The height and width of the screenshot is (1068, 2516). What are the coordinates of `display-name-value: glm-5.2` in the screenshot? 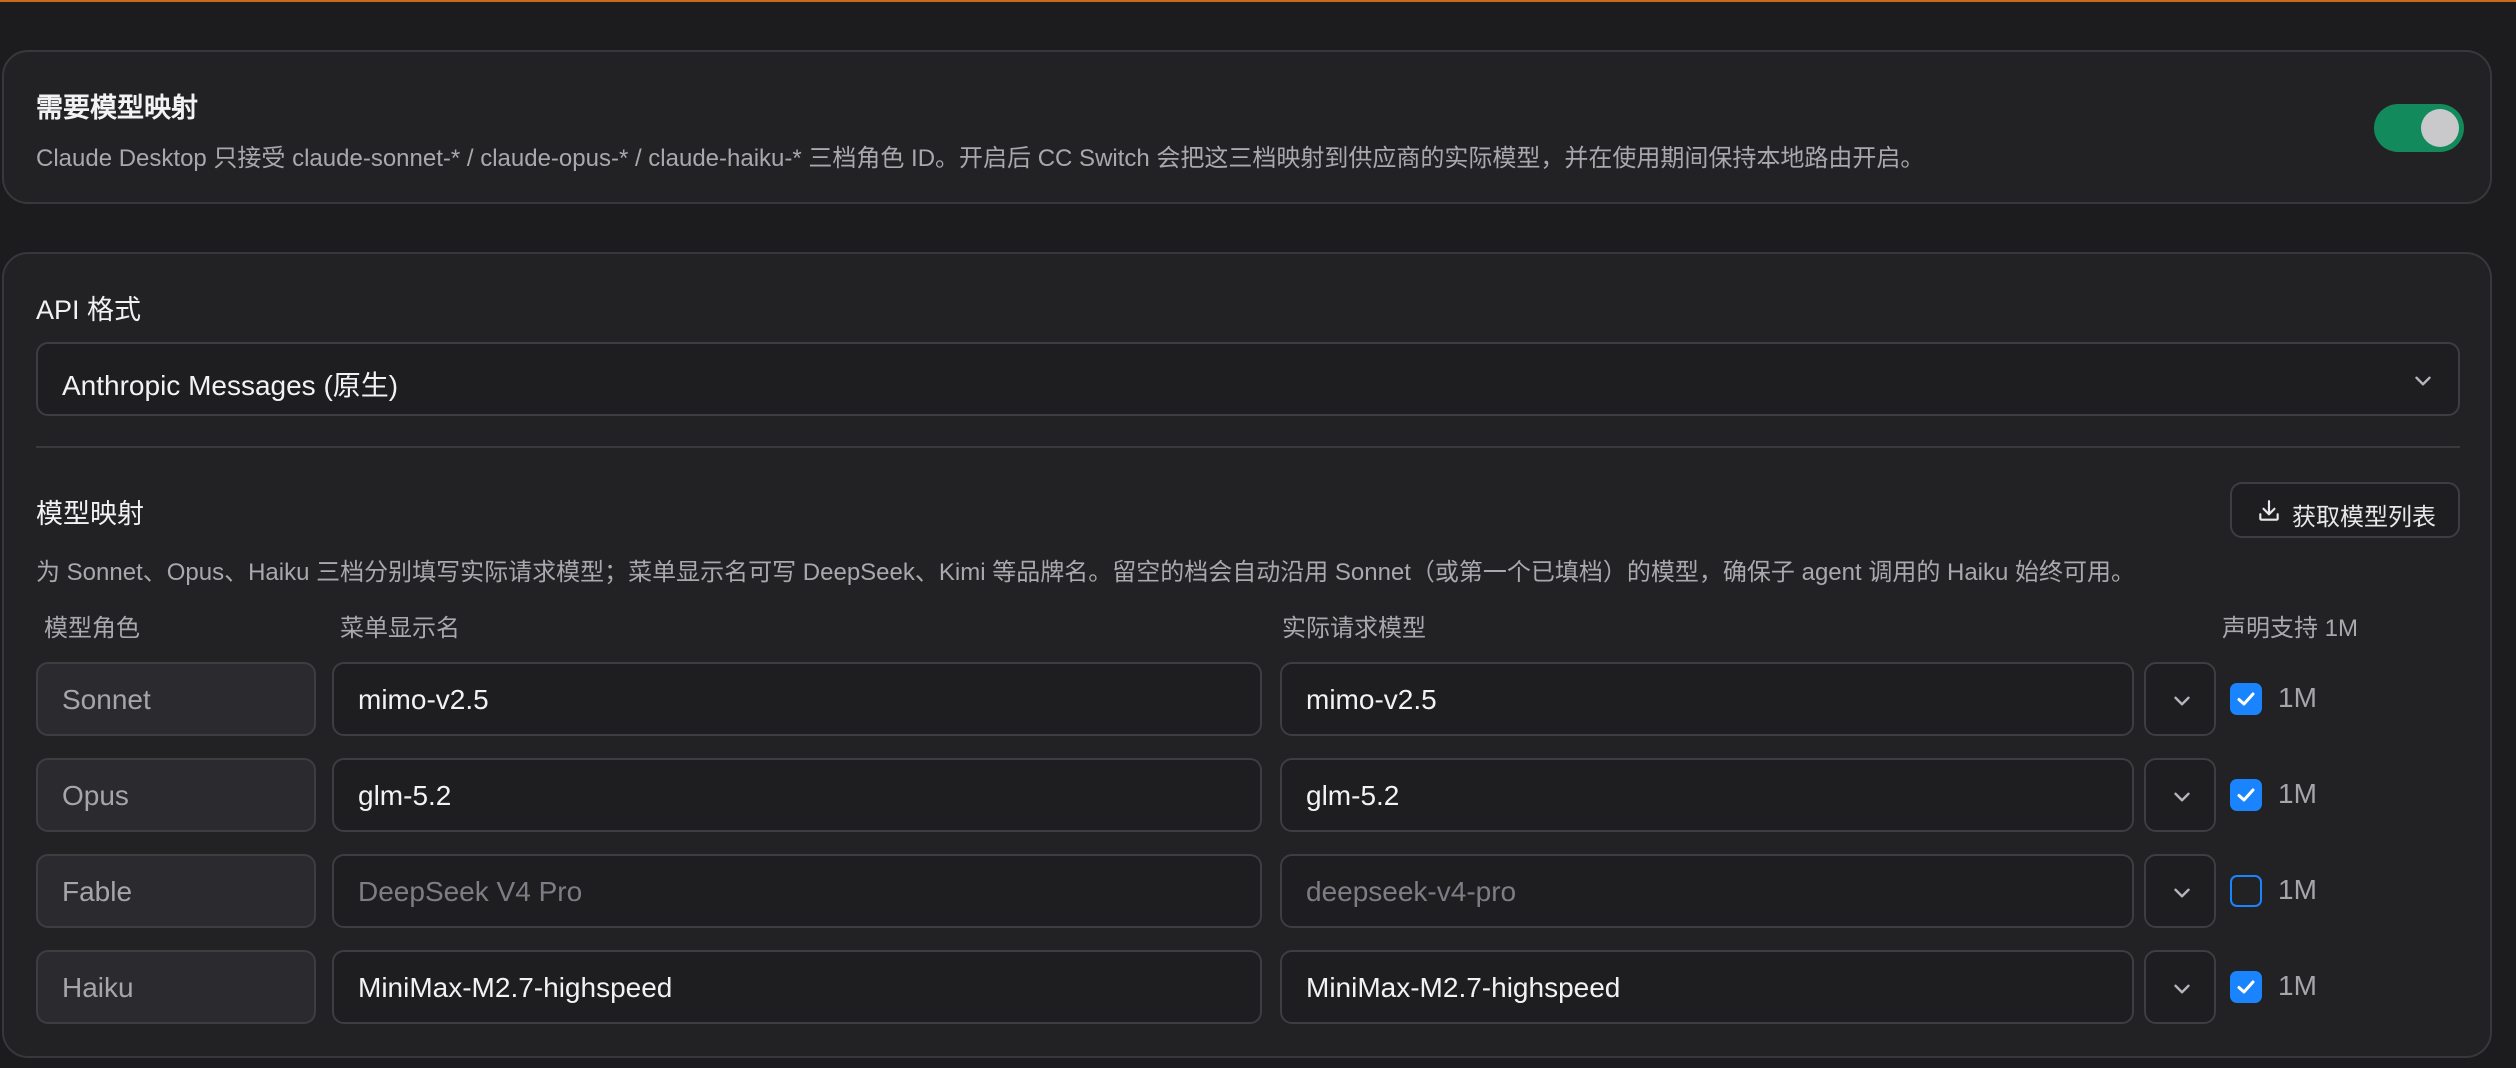 It's located at (405, 795).